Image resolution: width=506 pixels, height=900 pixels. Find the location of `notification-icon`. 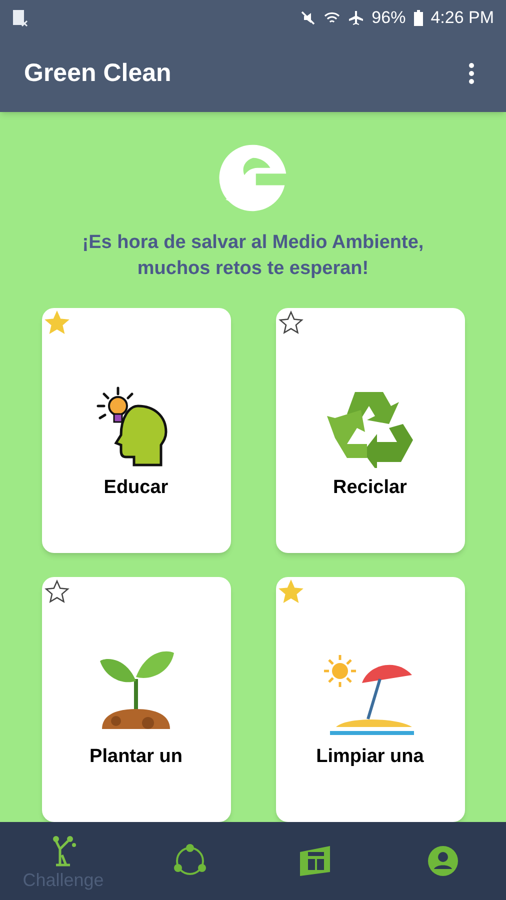

notification-icon is located at coordinates (20, 17).